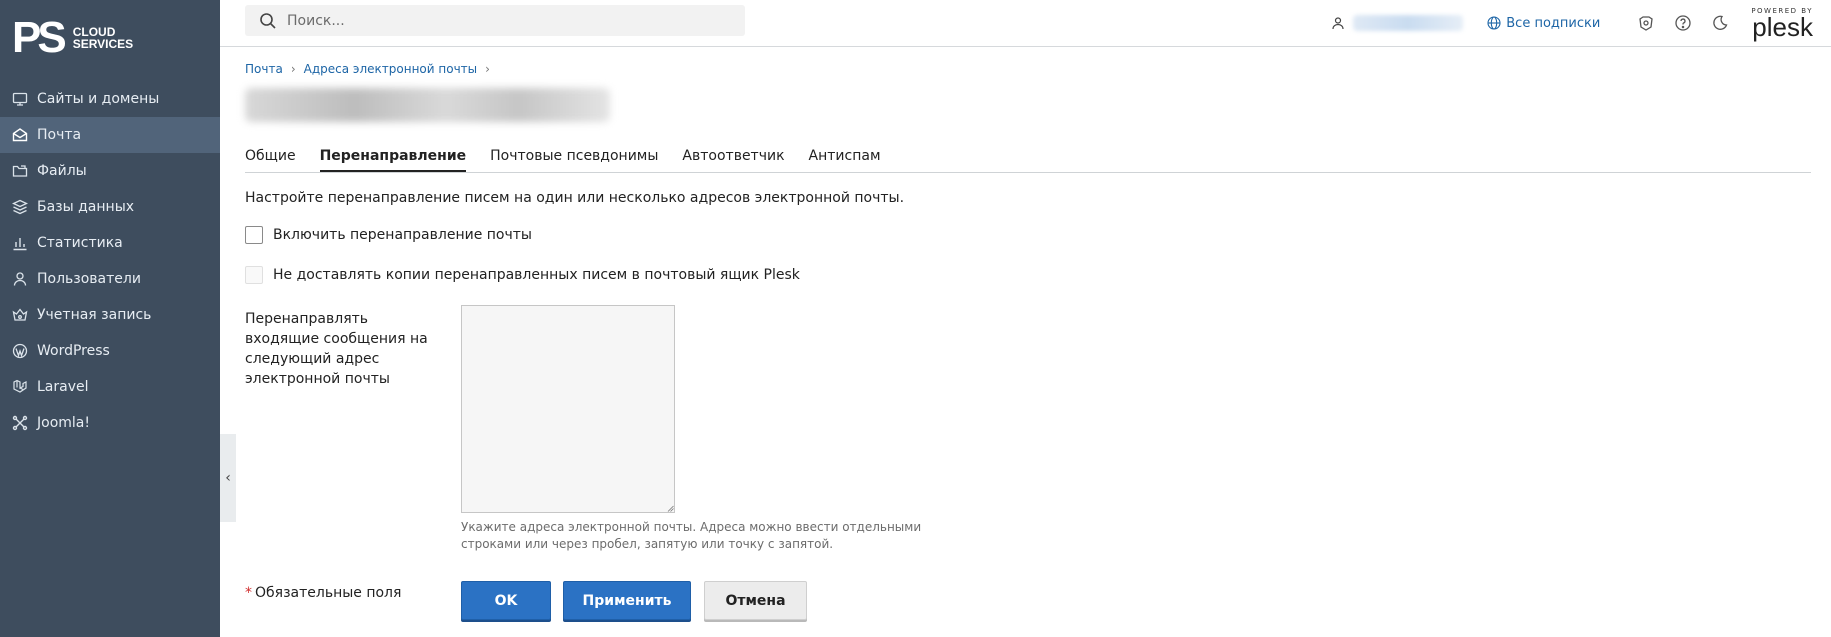 This screenshot has height=637, width=1831. I want to click on mail-icon, so click(20, 135).